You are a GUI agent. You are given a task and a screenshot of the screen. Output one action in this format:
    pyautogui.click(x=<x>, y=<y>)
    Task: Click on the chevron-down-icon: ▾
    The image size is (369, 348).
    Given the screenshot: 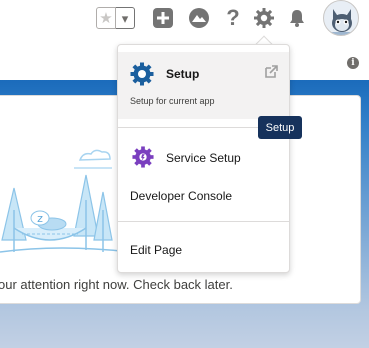 What is the action you would take?
    pyautogui.click(x=125, y=18)
    